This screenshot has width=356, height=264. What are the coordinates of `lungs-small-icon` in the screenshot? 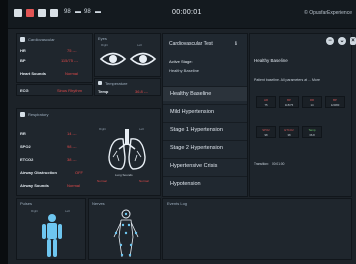 It's located at (22, 114).